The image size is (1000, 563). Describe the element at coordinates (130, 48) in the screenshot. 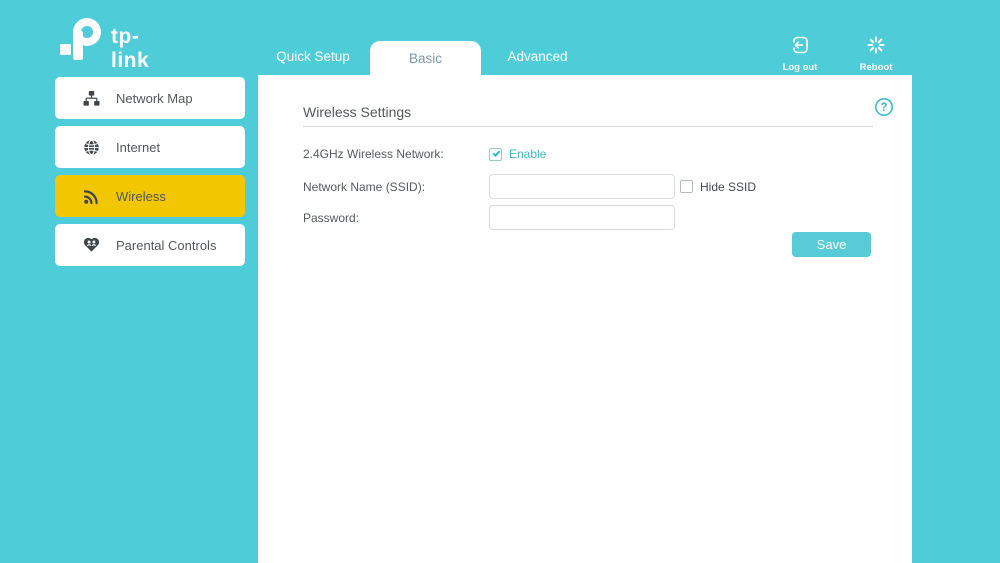

I see `tp-link-logo-text: tp-link` at that location.